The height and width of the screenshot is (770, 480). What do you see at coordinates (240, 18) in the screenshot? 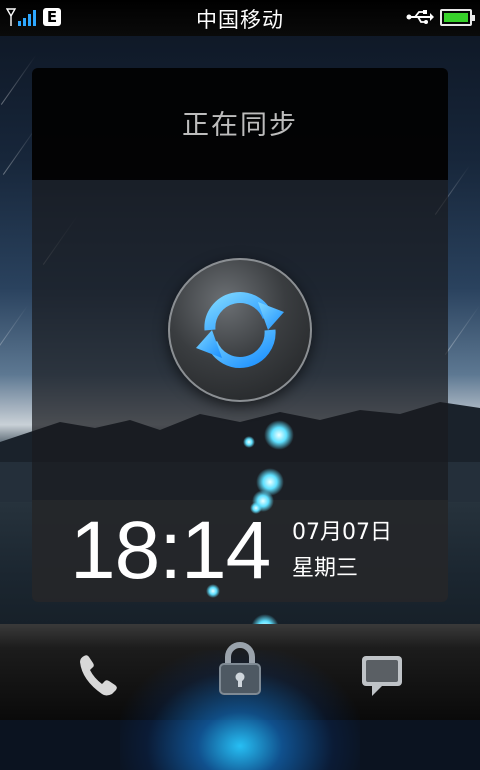
I see `status-bar: E 中国移动` at bounding box center [240, 18].